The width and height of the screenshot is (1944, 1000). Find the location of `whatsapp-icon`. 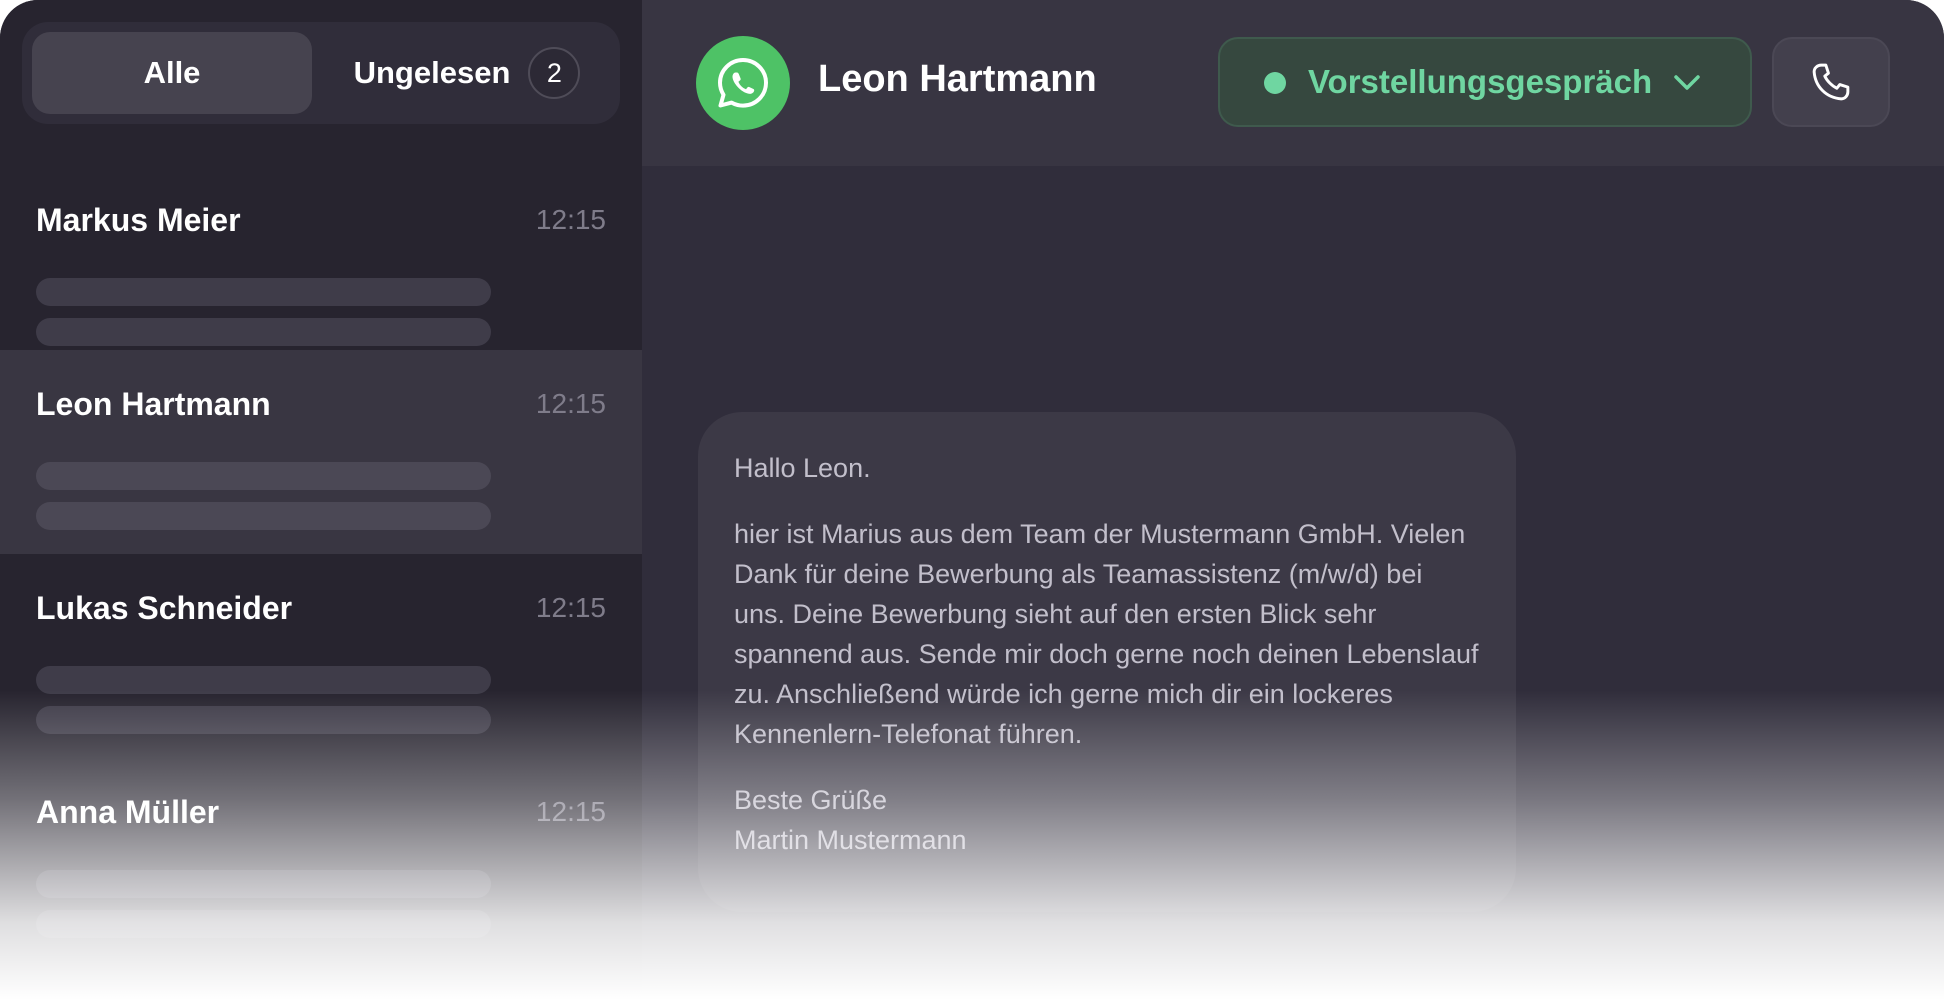

whatsapp-icon is located at coordinates (743, 83).